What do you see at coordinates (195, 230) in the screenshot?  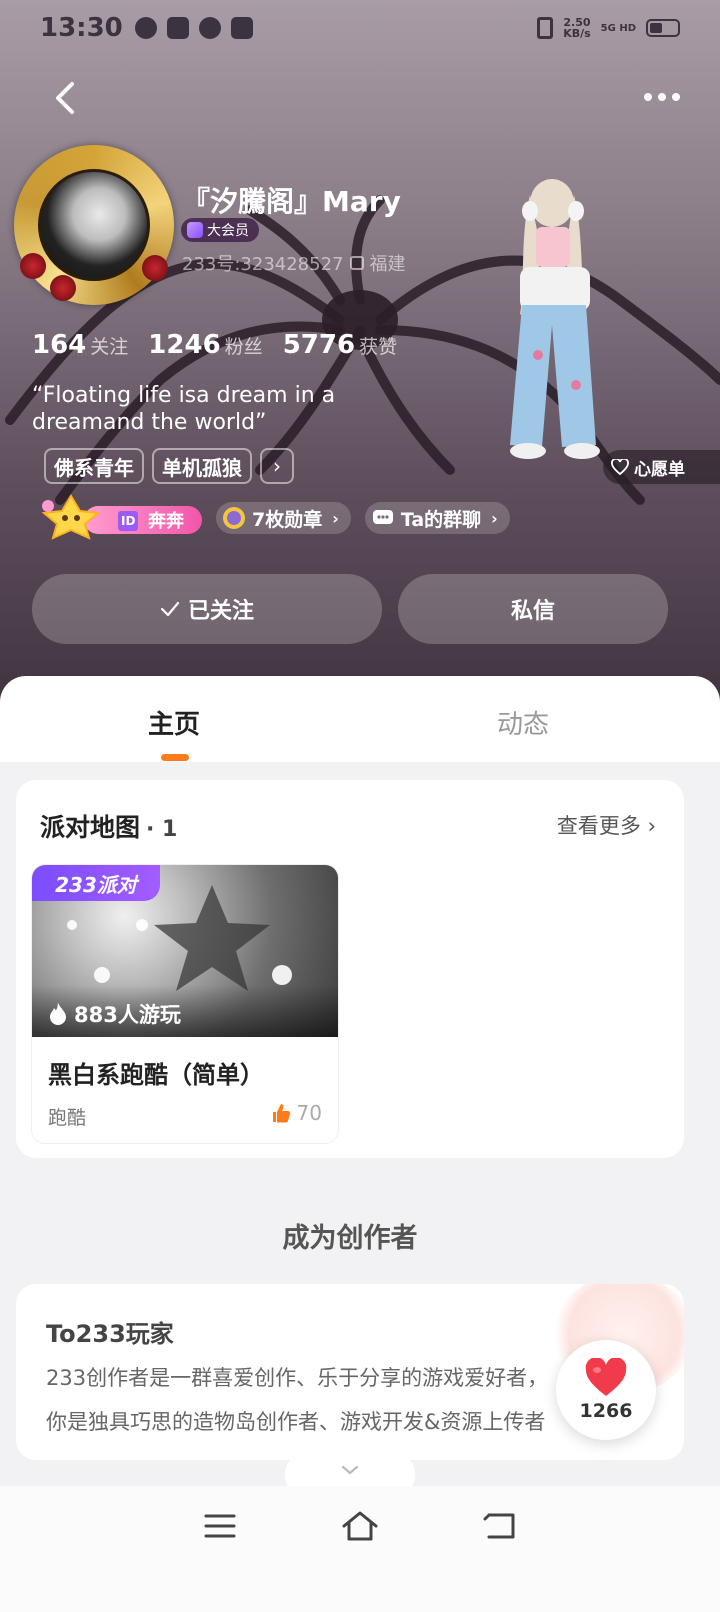 I see `vip-icon` at bounding box center [195, 230].